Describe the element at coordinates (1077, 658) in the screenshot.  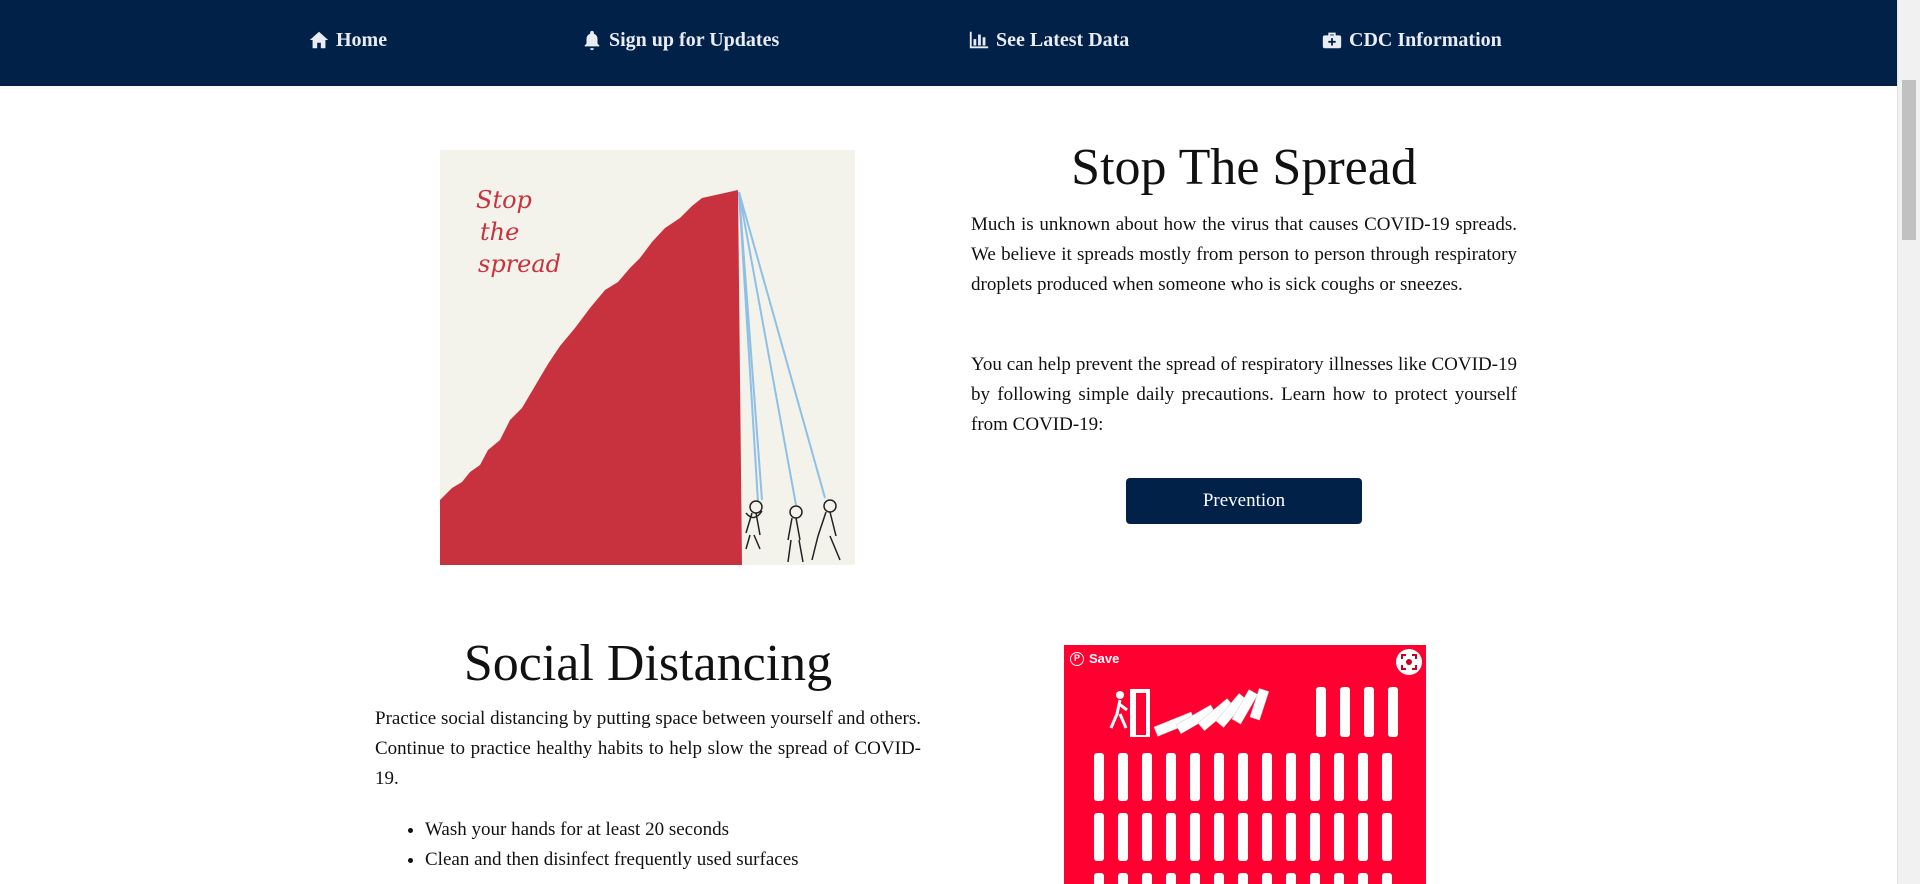
I see `pinterest-icon: P` at that location.